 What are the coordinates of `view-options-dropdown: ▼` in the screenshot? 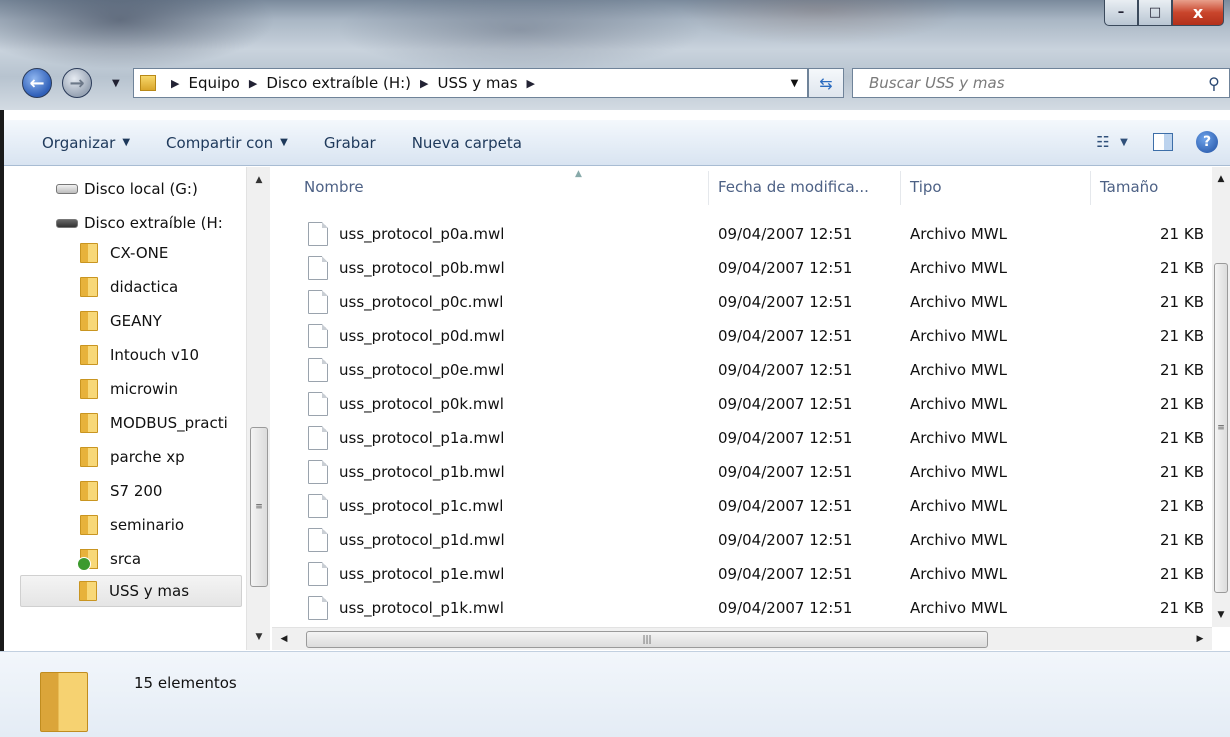 It's located at (1124, 142).